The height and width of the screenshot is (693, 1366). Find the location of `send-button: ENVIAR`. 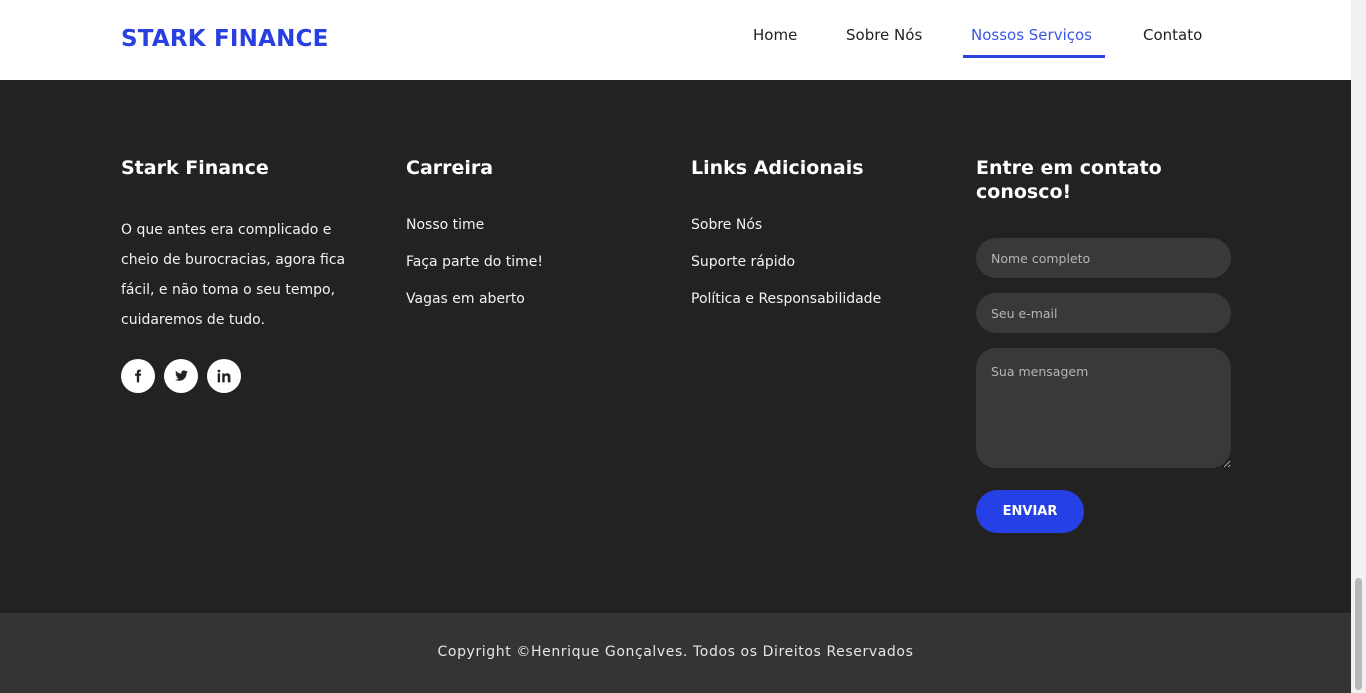

send-button: ENVIAR is located at coordinates (1030, 511).